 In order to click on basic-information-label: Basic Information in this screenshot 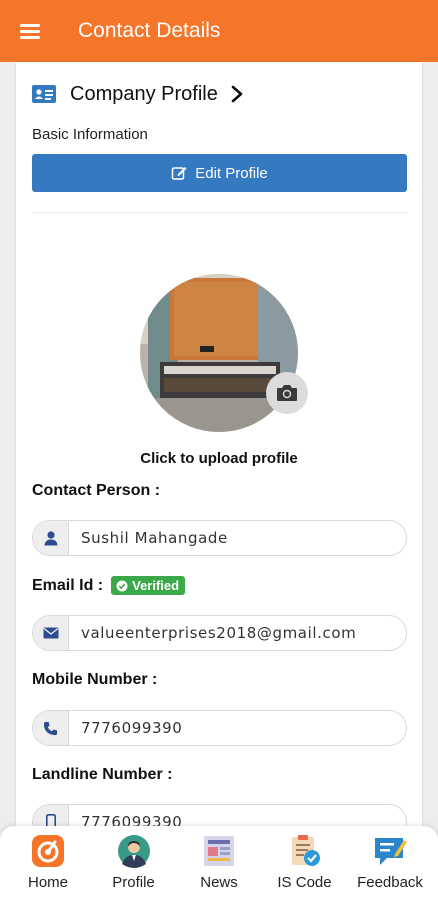, I will do `click(90, 134)`.